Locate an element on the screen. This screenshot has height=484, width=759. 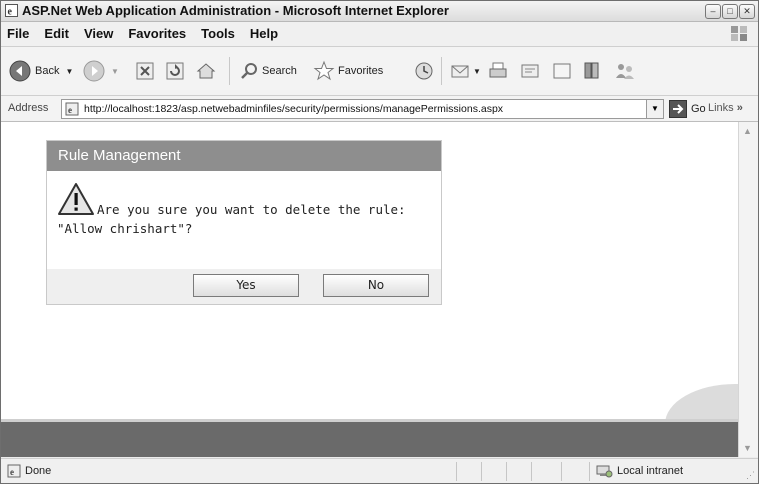
favorites-label: Favorites is located at coordinates (361, 71).